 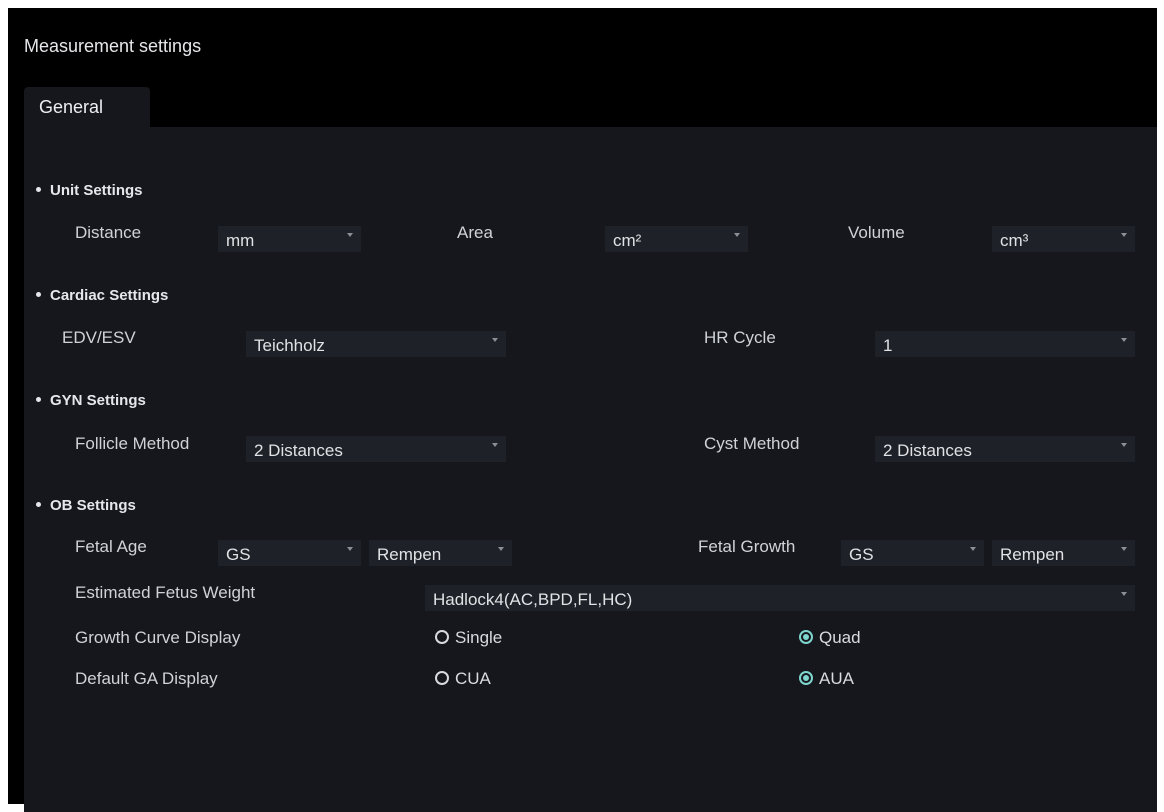 What do you see at coordinates (96, 190) in the screenshot?
I see `section-heading: Unit Settings` at bounding box center [96, 190].